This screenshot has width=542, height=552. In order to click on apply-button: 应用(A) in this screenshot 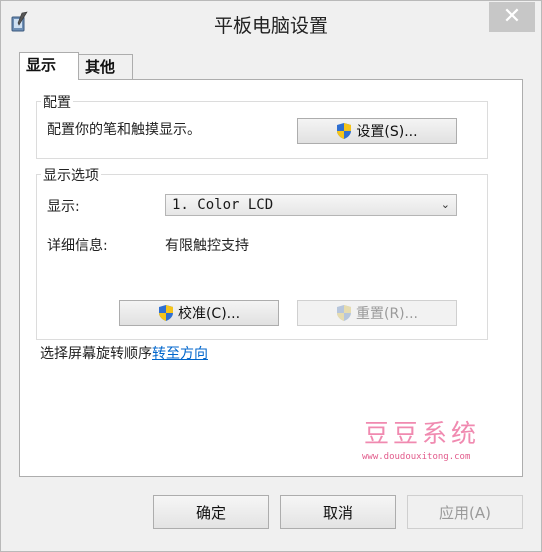, I will do `click(465, 512)`.